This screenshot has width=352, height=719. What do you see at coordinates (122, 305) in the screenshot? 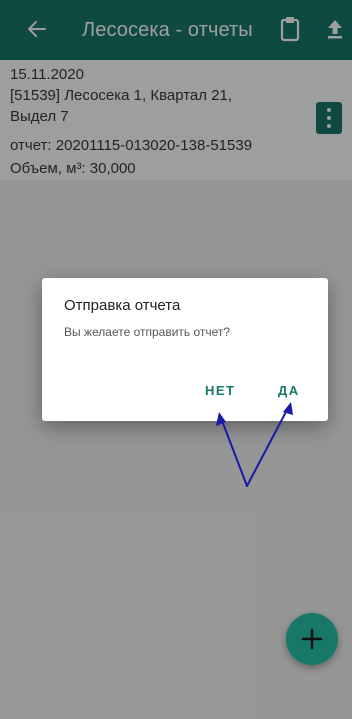
I see `dialog-title: Отправка отчета` at bounding box center [122, 305].